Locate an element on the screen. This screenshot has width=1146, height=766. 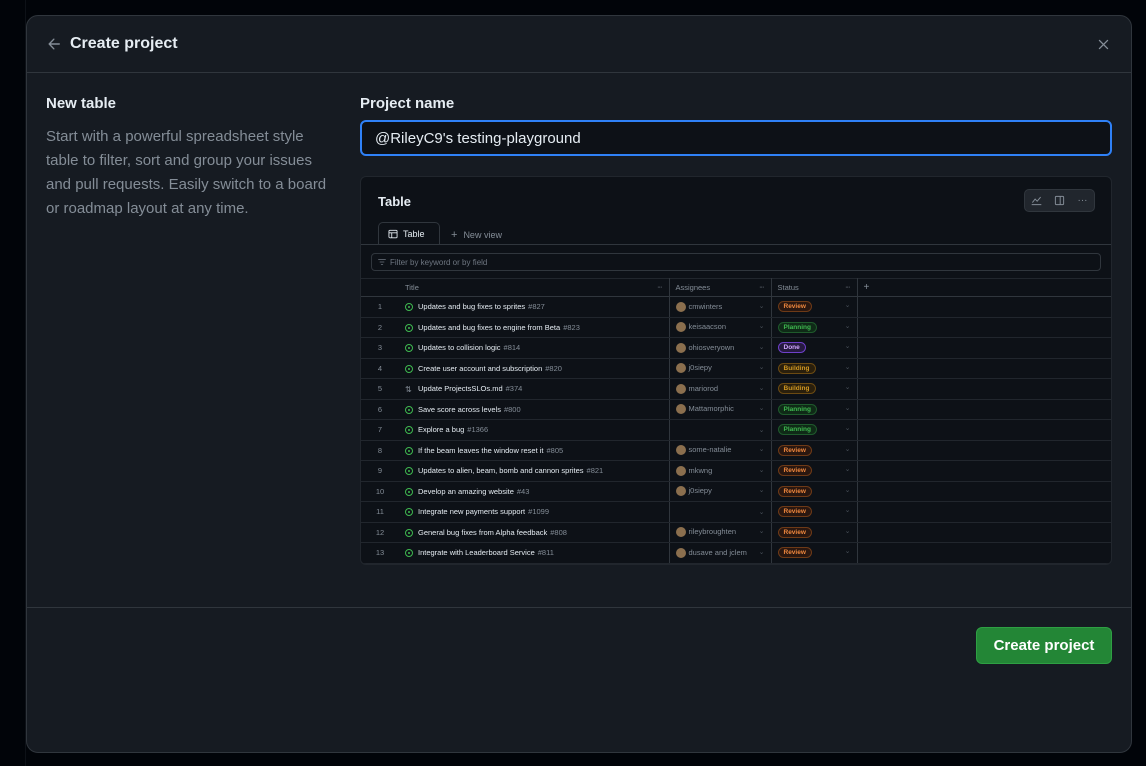
row-number-header is located at coordinates (380, 287).